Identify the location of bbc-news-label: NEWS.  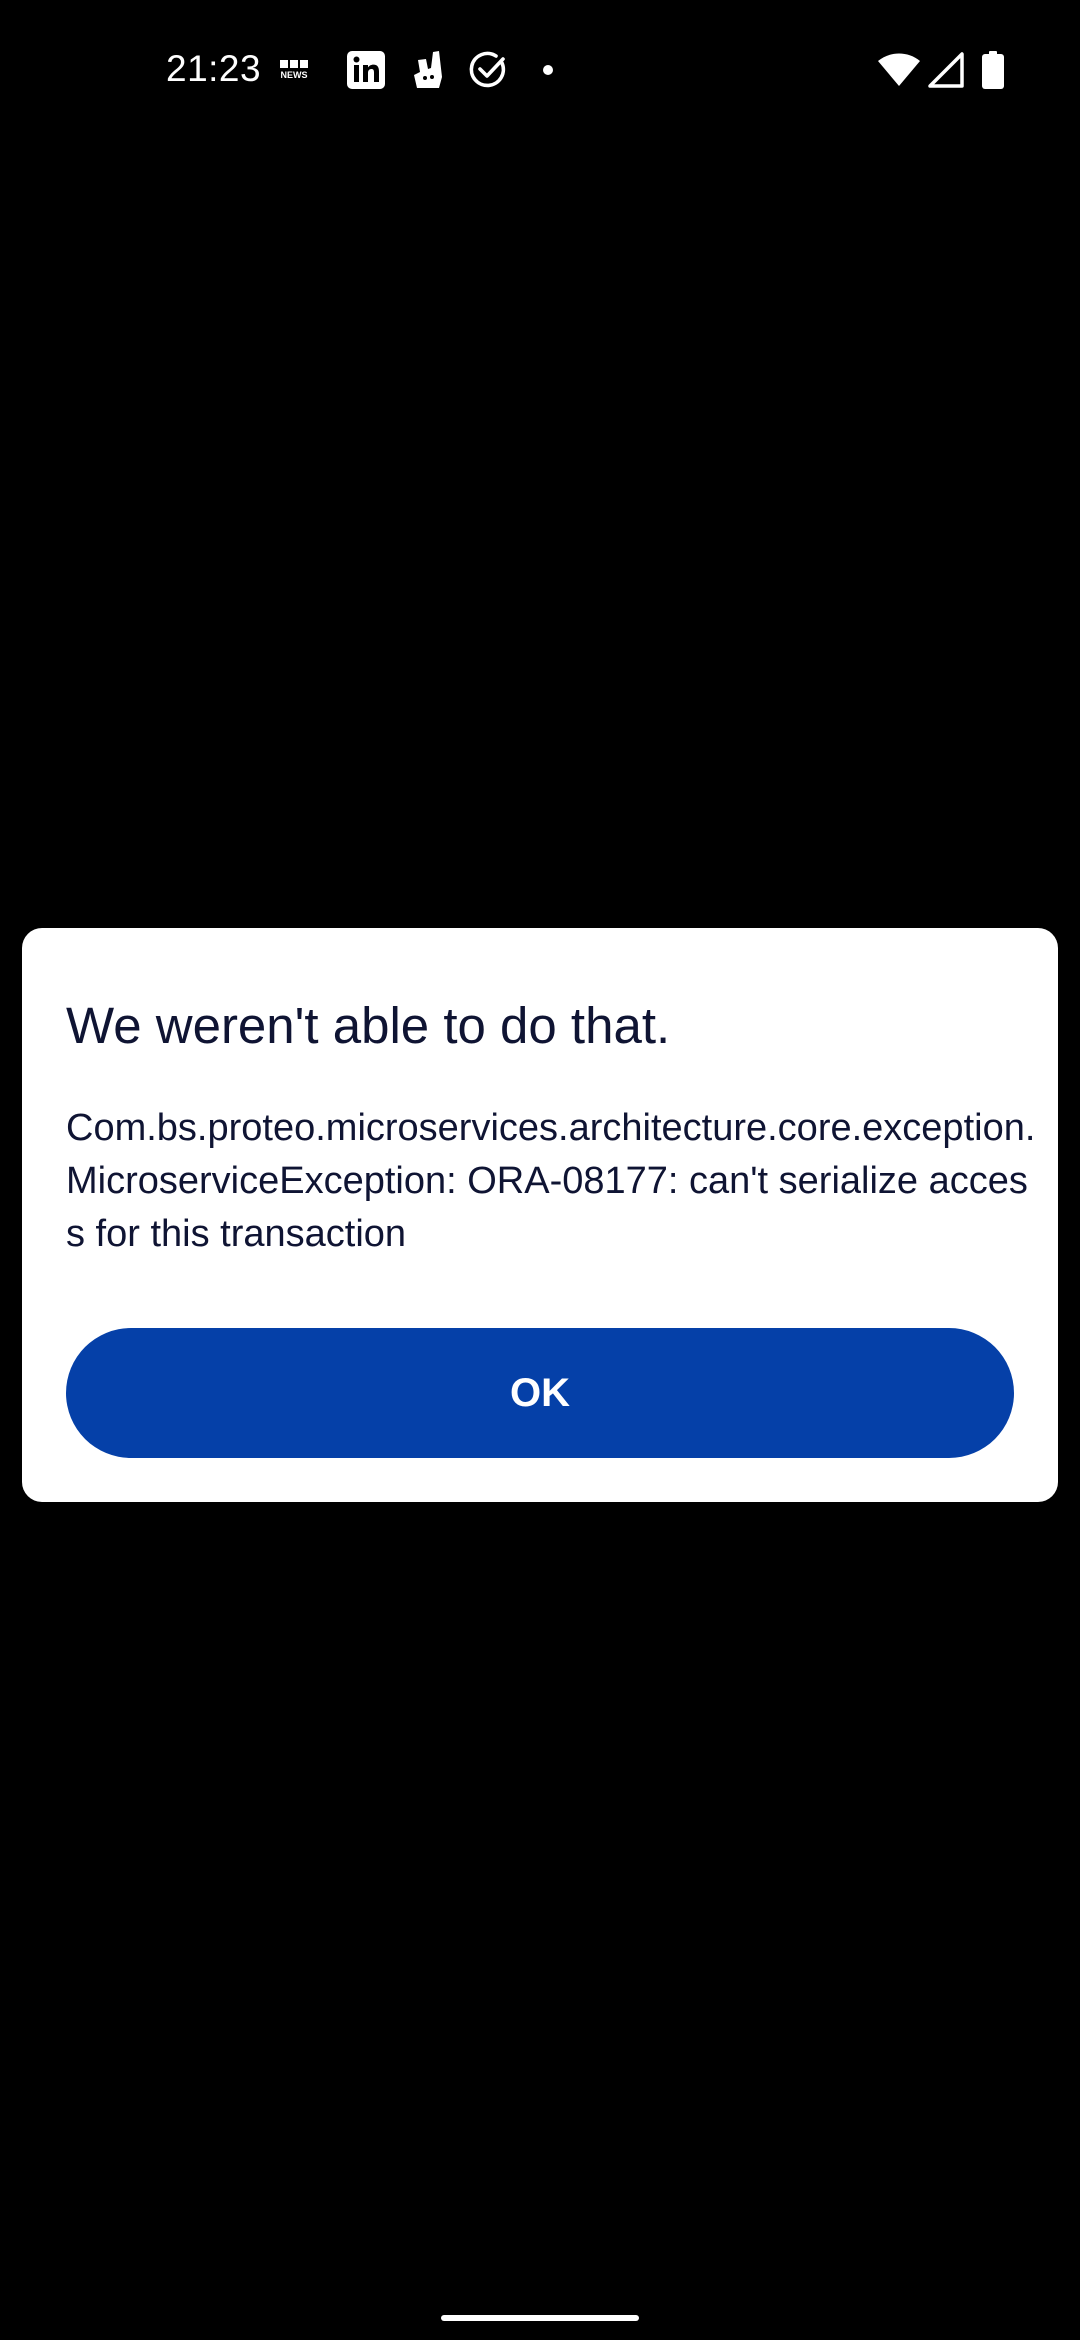
(294, 75).